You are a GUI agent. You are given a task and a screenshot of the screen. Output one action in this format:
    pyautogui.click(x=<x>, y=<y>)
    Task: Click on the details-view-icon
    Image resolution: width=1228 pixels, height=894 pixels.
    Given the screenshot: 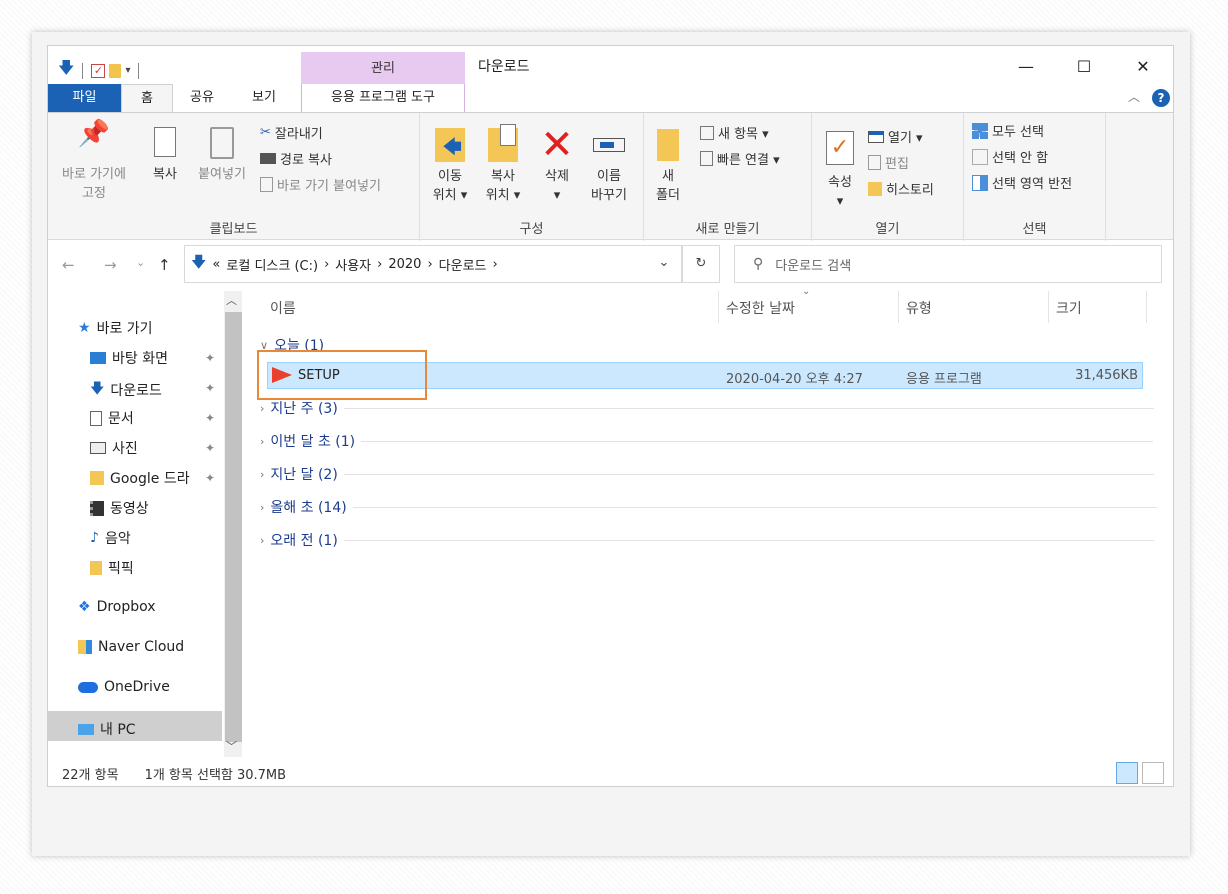 What is the action you would take?
    pyautogui.click(x=1127, y=773)
    